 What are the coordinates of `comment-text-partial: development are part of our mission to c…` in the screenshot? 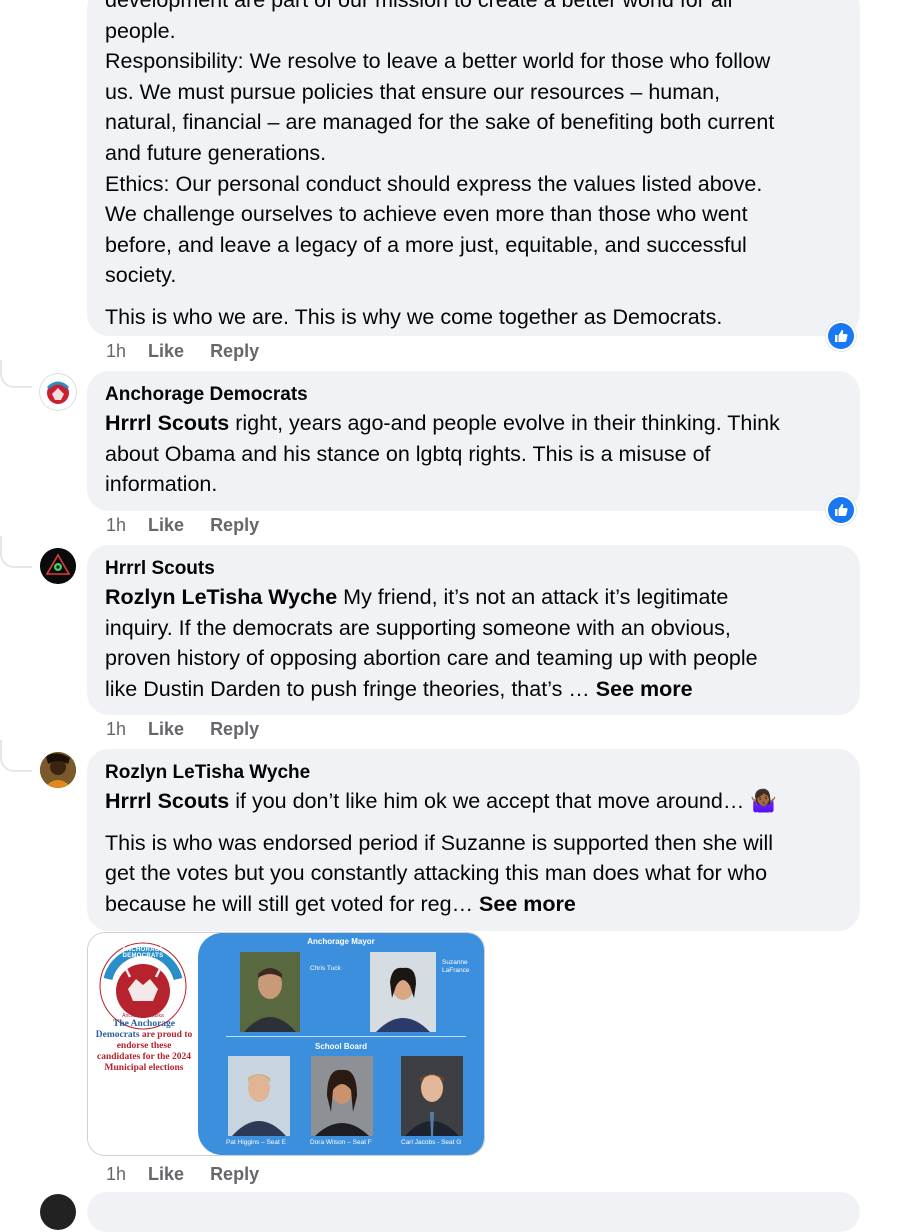 It's located at (419, 6).